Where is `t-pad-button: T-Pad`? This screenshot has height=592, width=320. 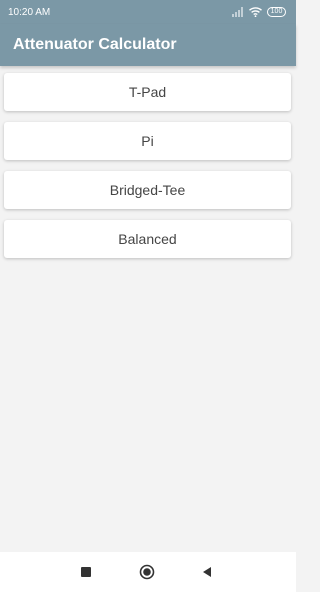
t-pad-button: T-Pad is located at coordinates (147, 92).